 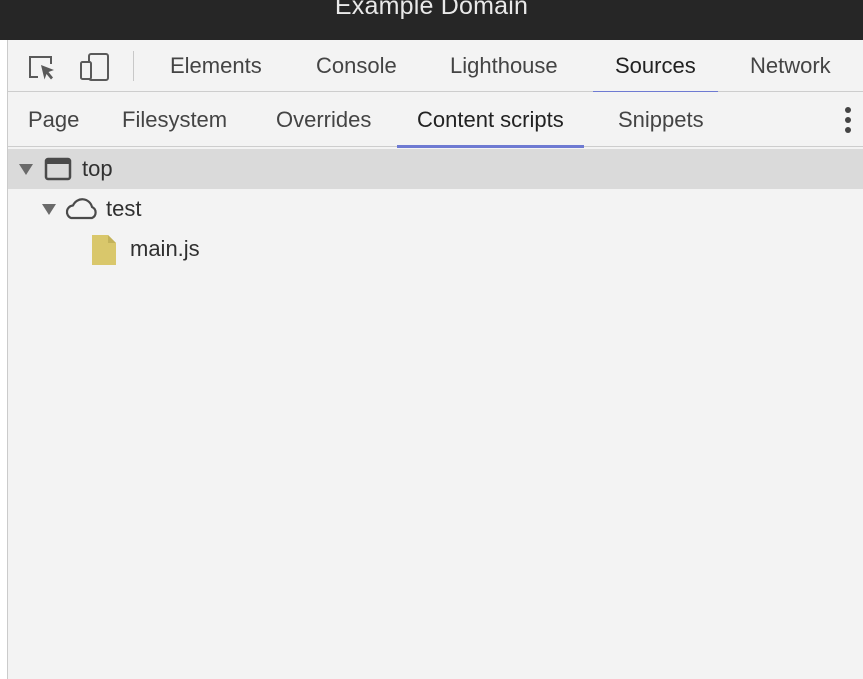 I want to click on tree-label-test: test, so click(x=124, y=208).